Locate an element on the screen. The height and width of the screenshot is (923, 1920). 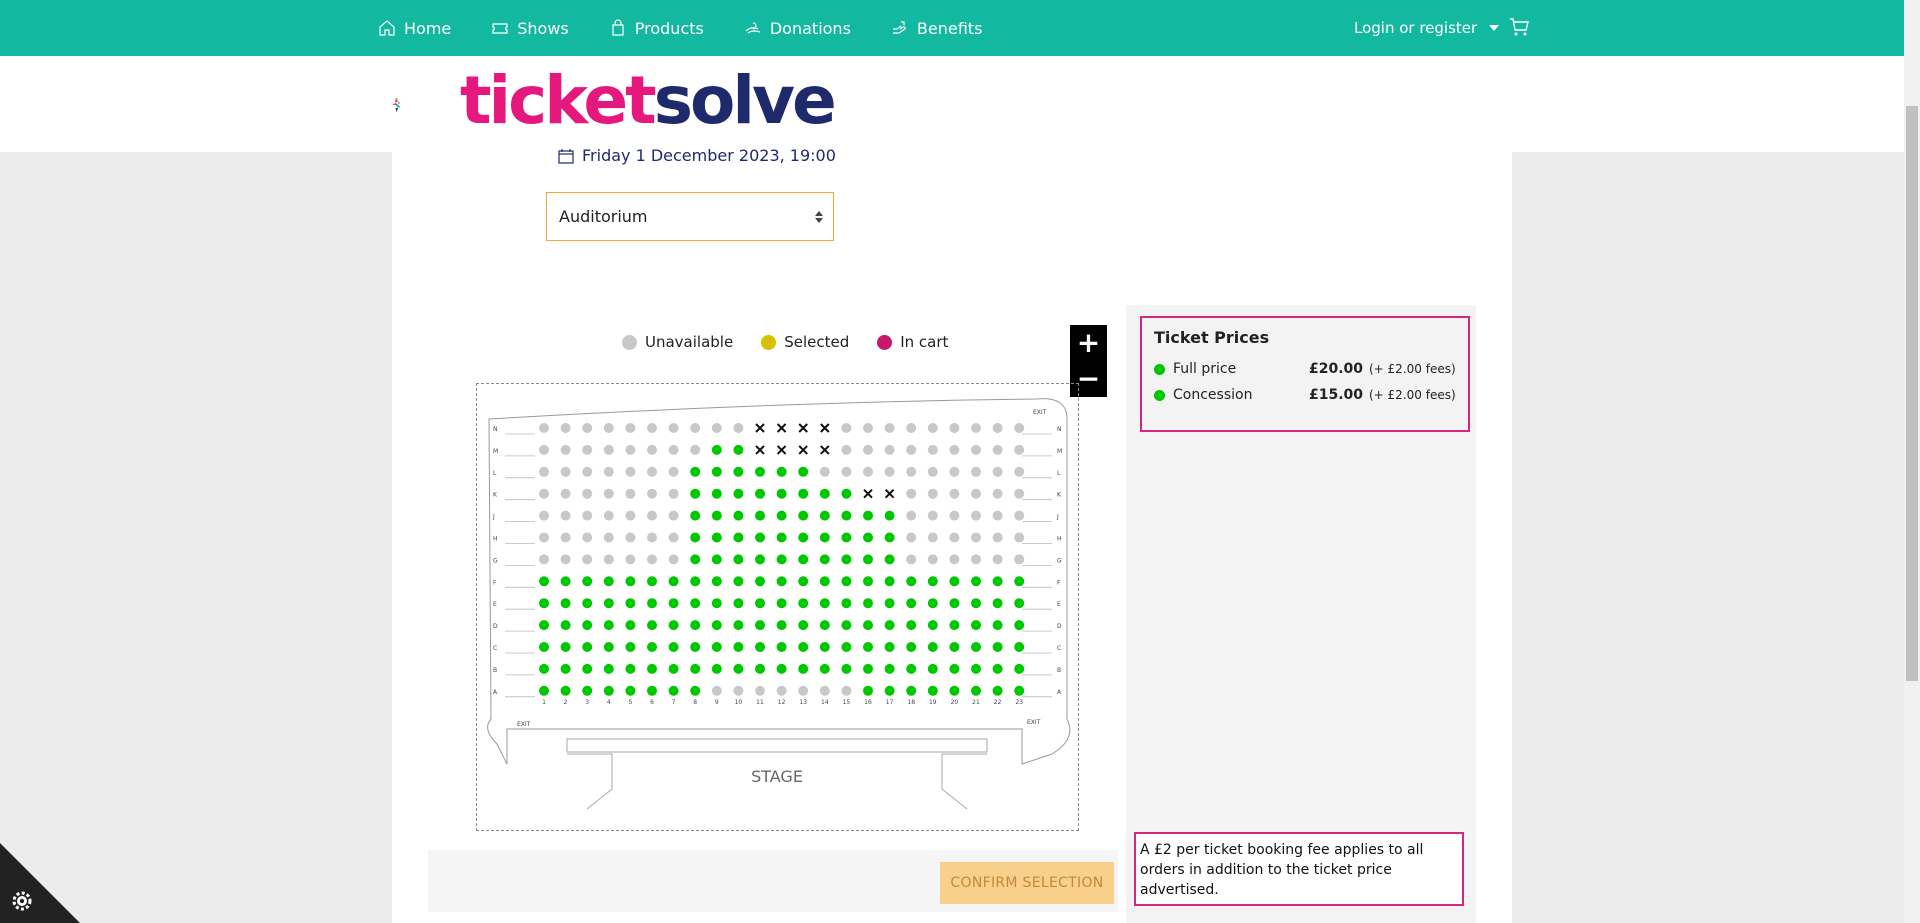
cookie-settings-button is located at coordinates (40, 883).